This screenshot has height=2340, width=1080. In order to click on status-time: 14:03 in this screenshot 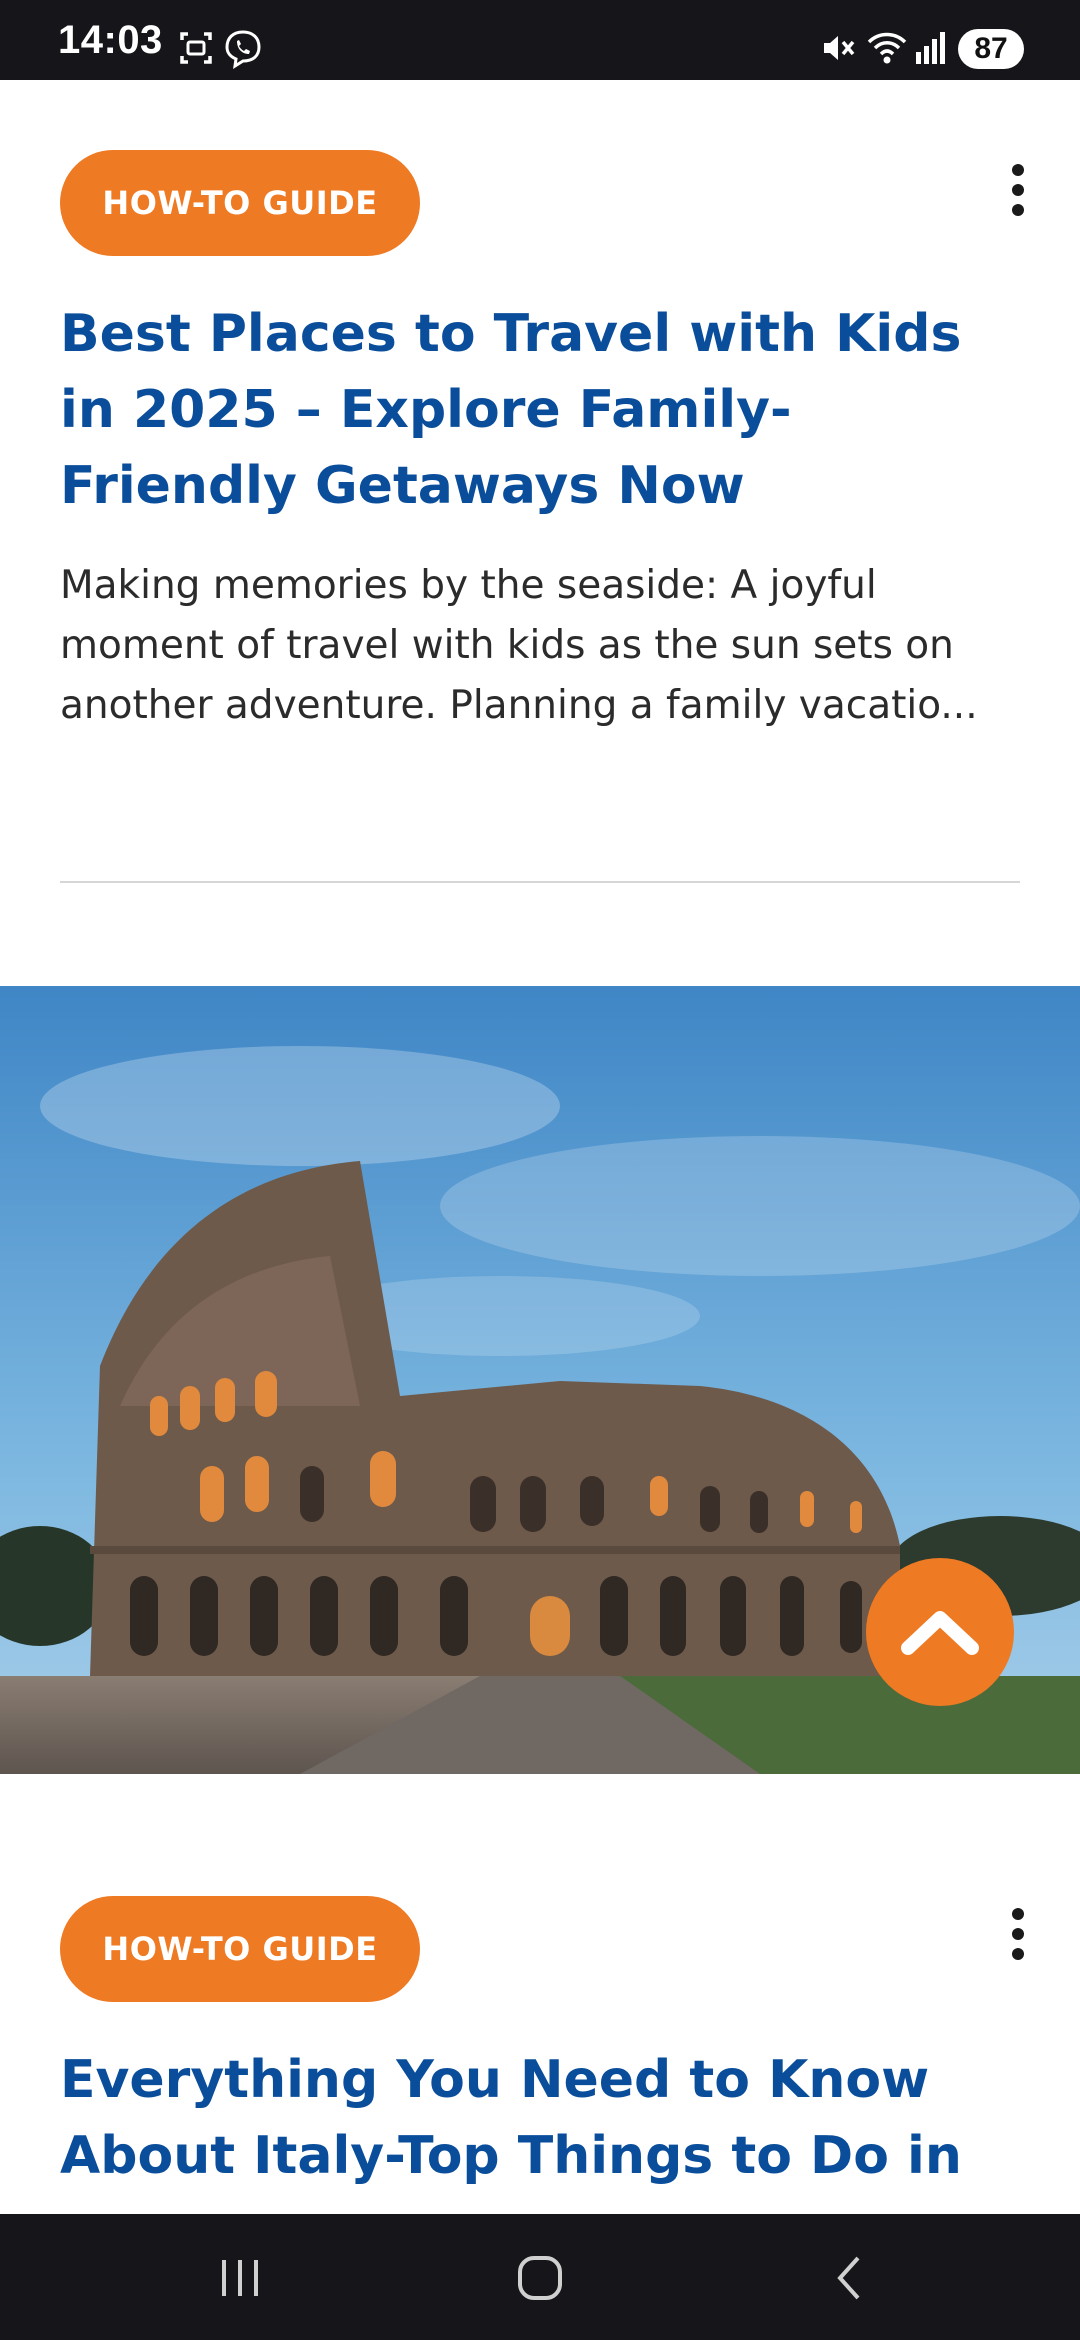, I will do `click(110, 40)`.